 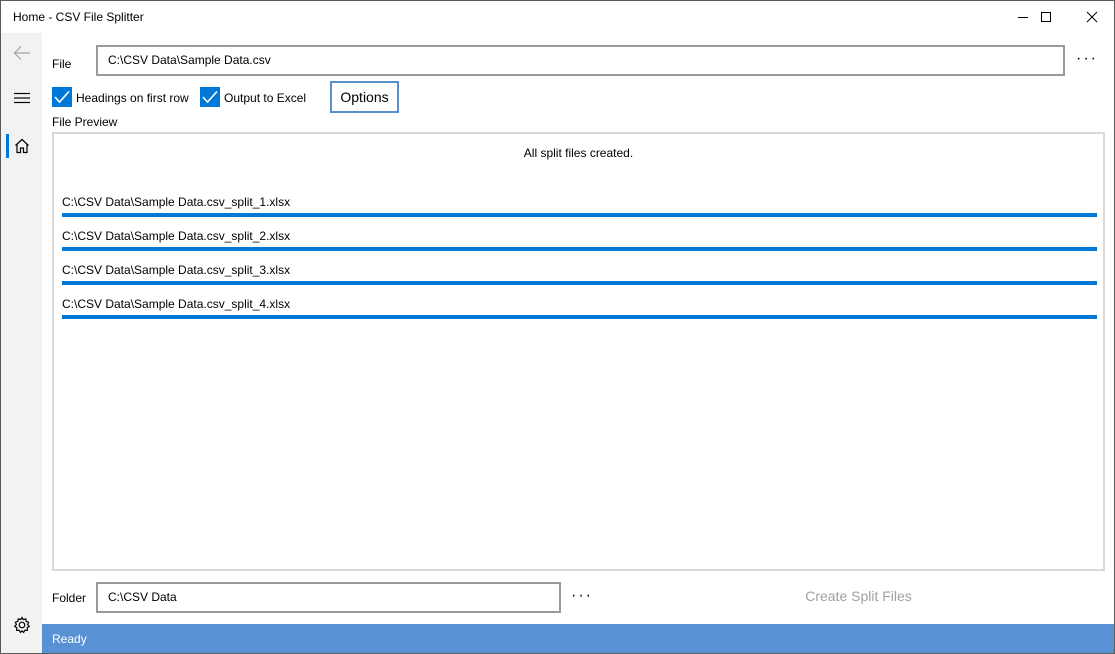 What do you see at coordinates (328, 597) in the screenshot?
I see `folder-path-input: C:\CSV Data` at bounding box center [328, 597].